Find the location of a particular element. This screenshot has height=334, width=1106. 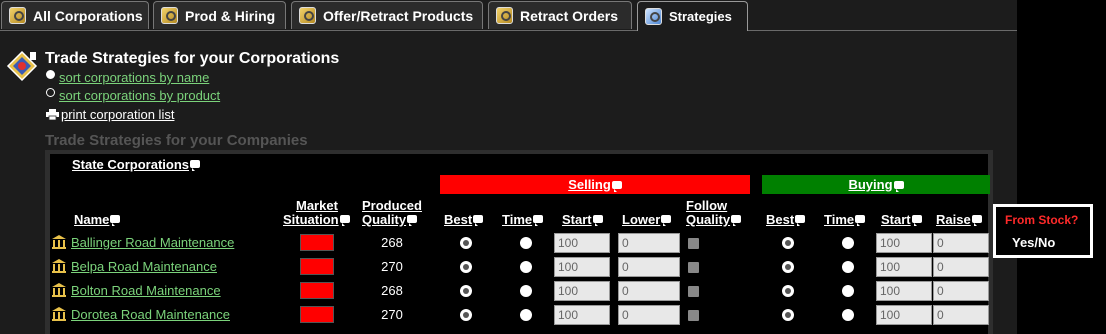

col-sell-best-header: Best is located at coordinates (464, 219).